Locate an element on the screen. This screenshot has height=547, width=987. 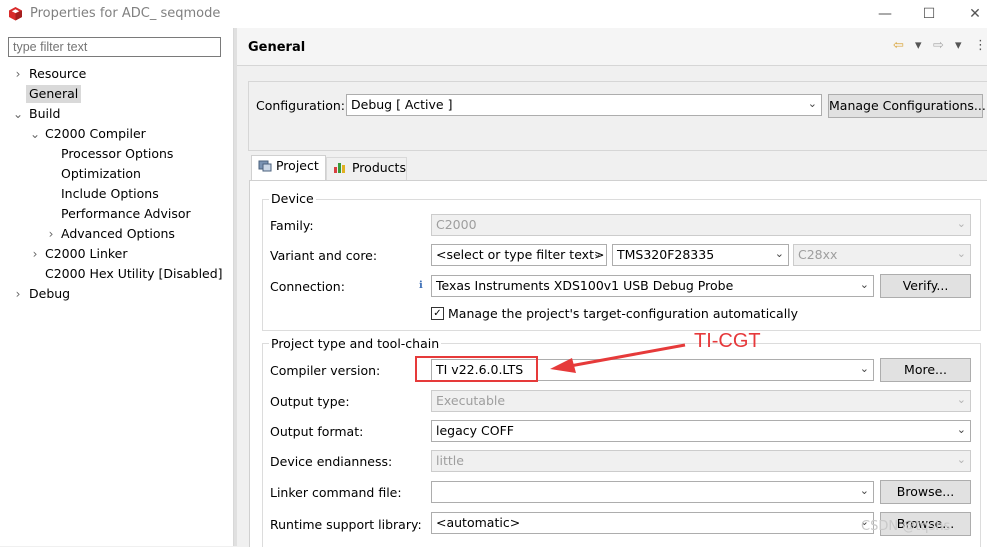
filter-input is located at coordinates (114, 47).